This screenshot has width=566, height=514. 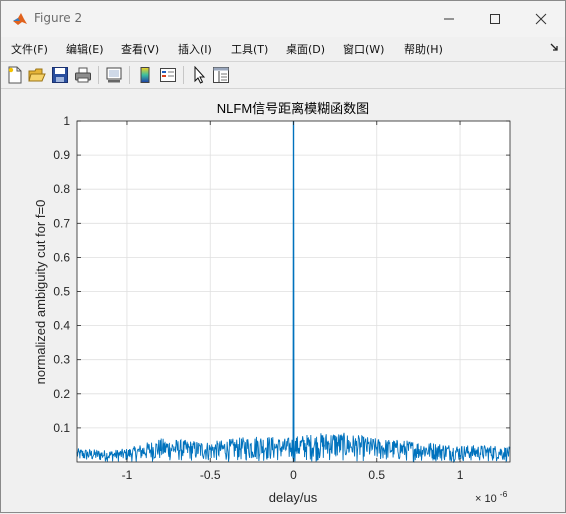 I want to click on window-title: Figure 2, so click(x=58, y=18).